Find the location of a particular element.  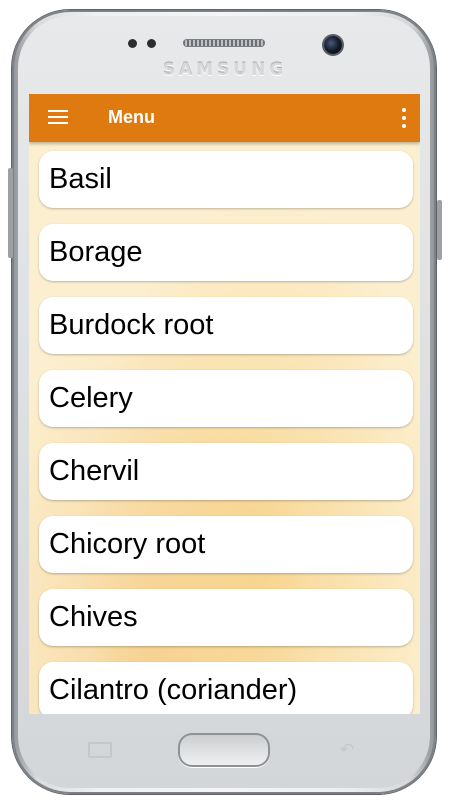

front-camera-icon is located at coordinates (333, 45).